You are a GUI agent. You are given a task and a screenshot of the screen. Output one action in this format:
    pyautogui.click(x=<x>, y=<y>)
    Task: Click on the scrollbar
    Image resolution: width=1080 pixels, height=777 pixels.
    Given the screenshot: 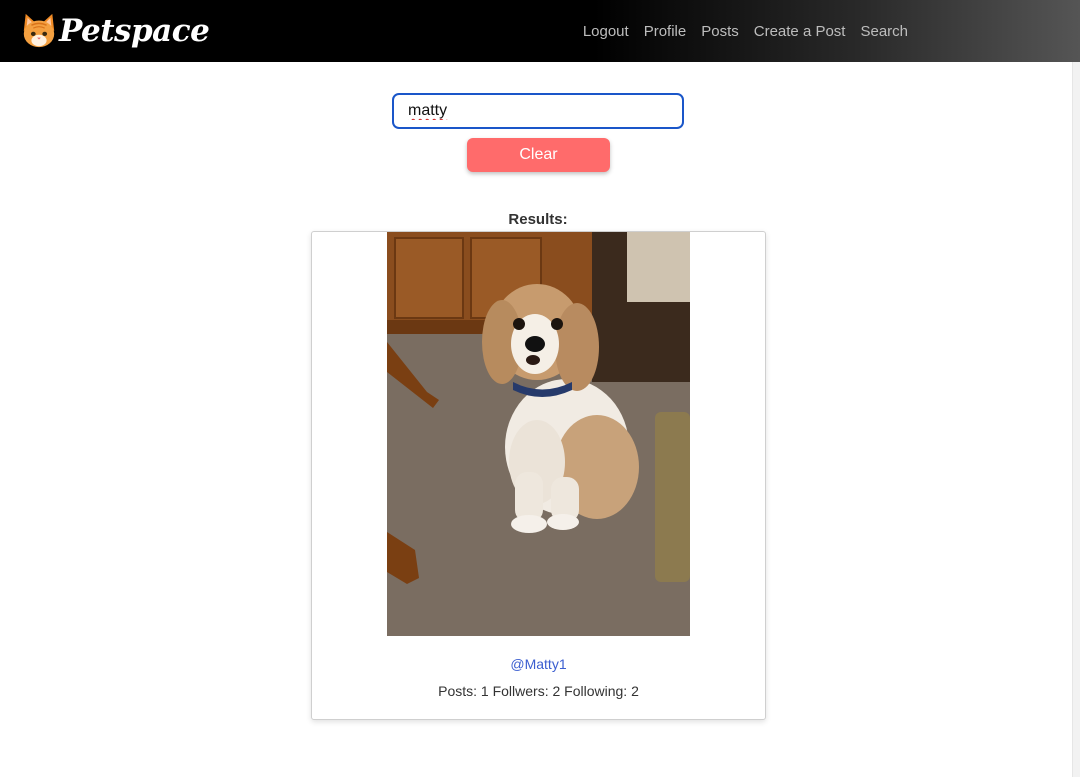 What is the action you would take?
    pyautogui.click(x=1076, y=419)
    